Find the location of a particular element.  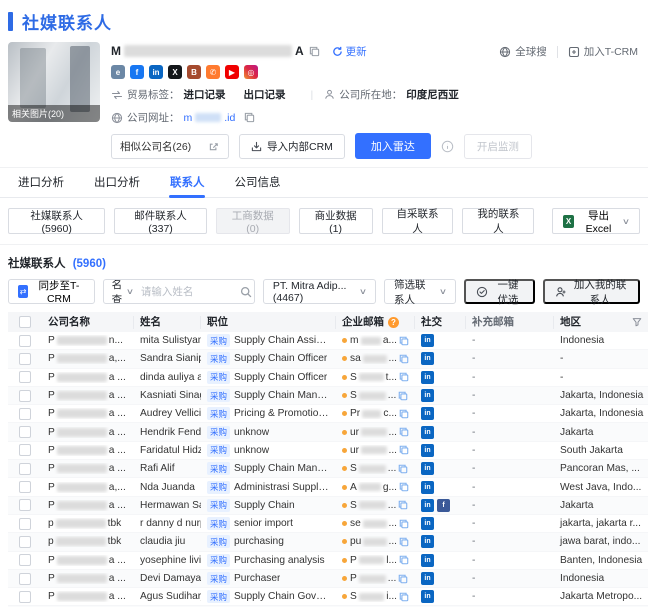

copy-website-icon is located at coordinates (249, 117).